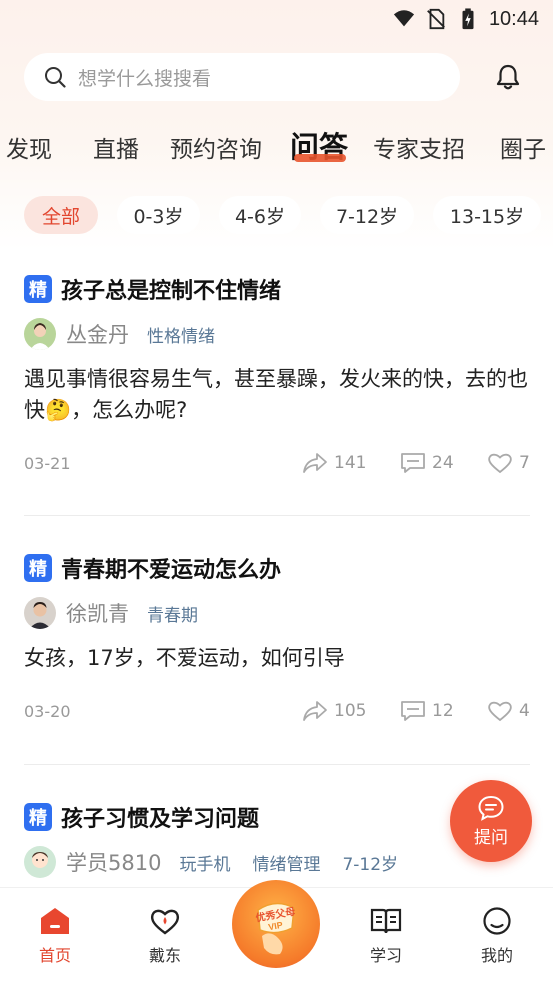 The height and width of the screenshot is (983, 553). I want to click on book-icon, so click(386, 921).